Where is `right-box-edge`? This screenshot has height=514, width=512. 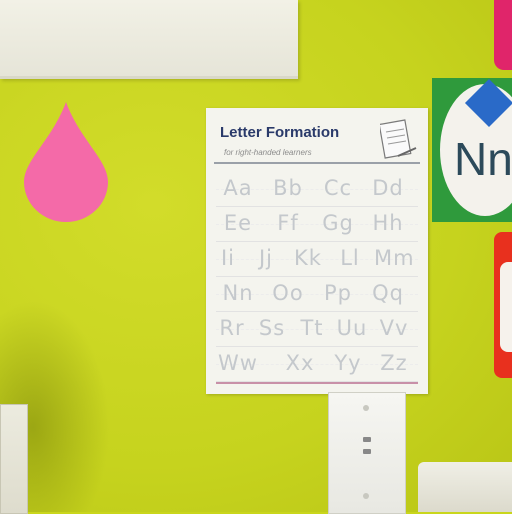
right-box-edge is located at coordinates (465, 487).